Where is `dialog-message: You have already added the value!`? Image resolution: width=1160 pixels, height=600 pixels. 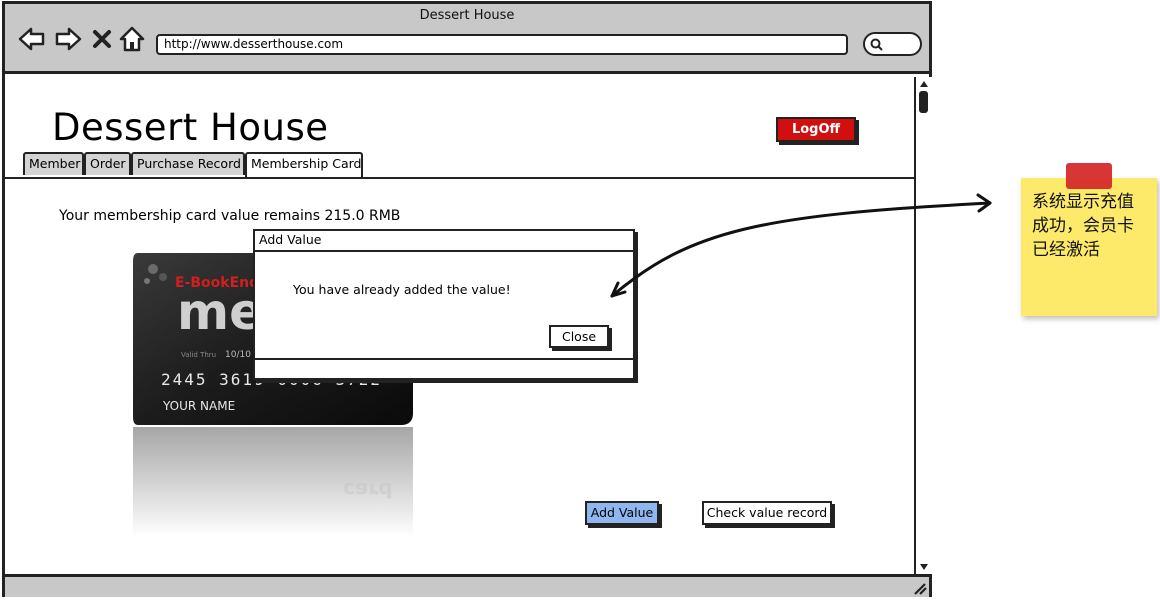 dialog-message: You have already added the value! is located at coordinates (402, 289).